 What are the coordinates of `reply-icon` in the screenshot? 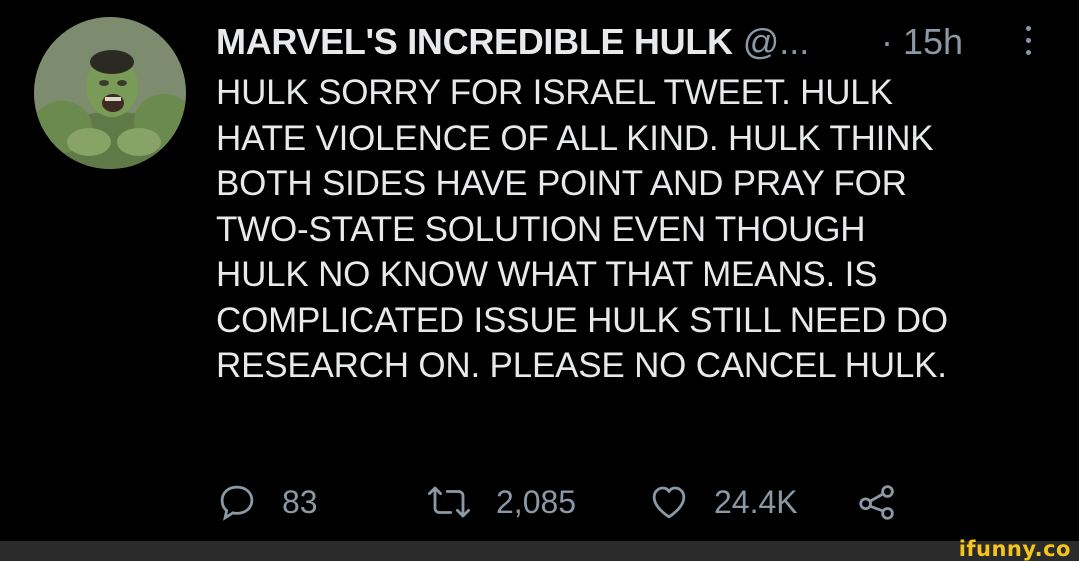 It's located at (237, 502).